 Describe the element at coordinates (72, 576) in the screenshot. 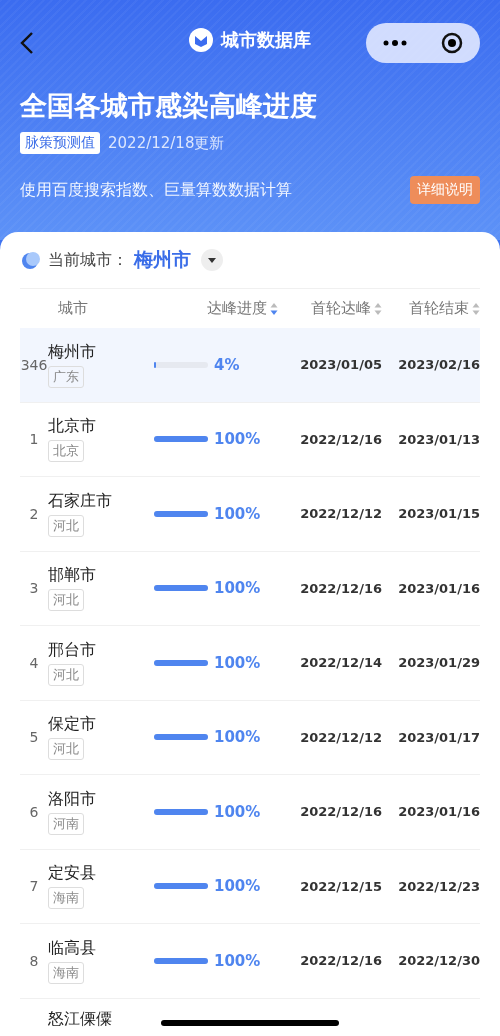

I see `city-name: 邯郸市` at that location.